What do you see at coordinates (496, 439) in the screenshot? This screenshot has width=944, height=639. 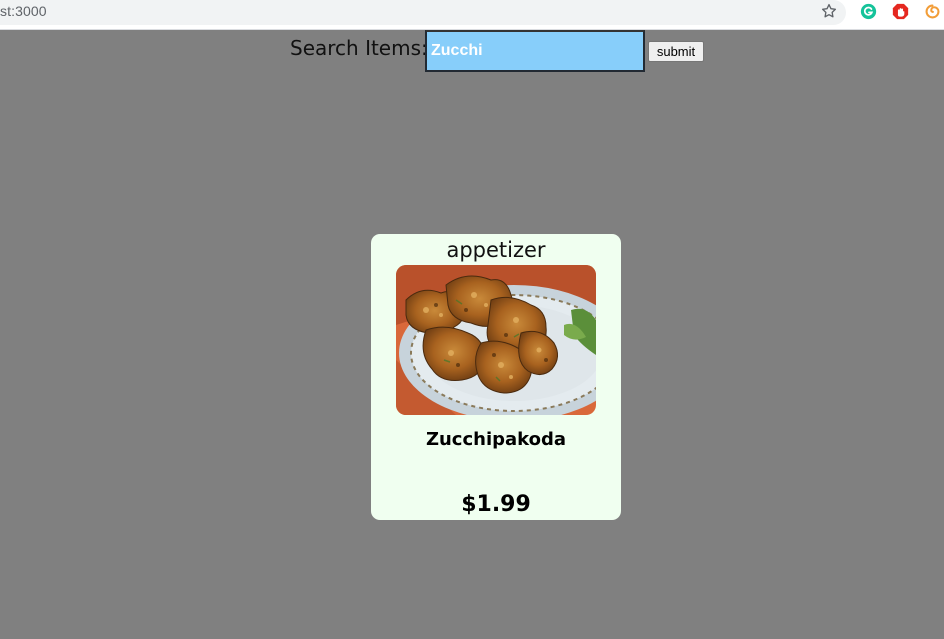 I see `product-name: Zucchipakoda` at bounding box center [496, 439].